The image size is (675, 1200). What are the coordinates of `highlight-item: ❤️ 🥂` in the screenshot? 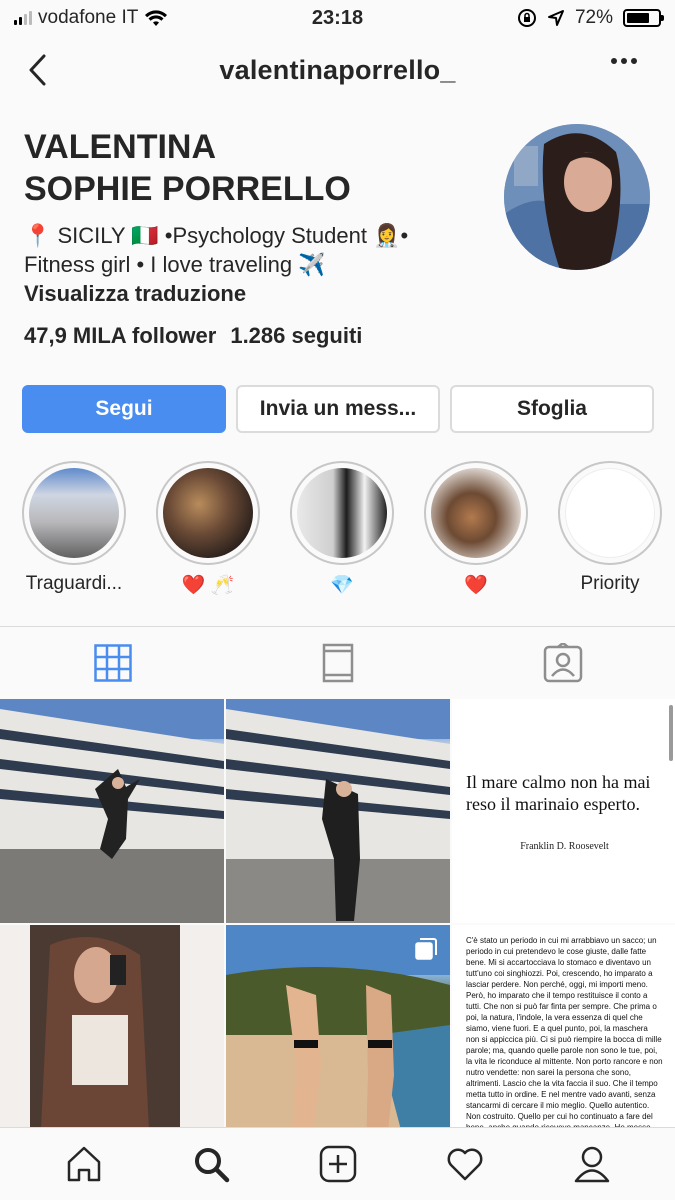 It's located at (208, 529).